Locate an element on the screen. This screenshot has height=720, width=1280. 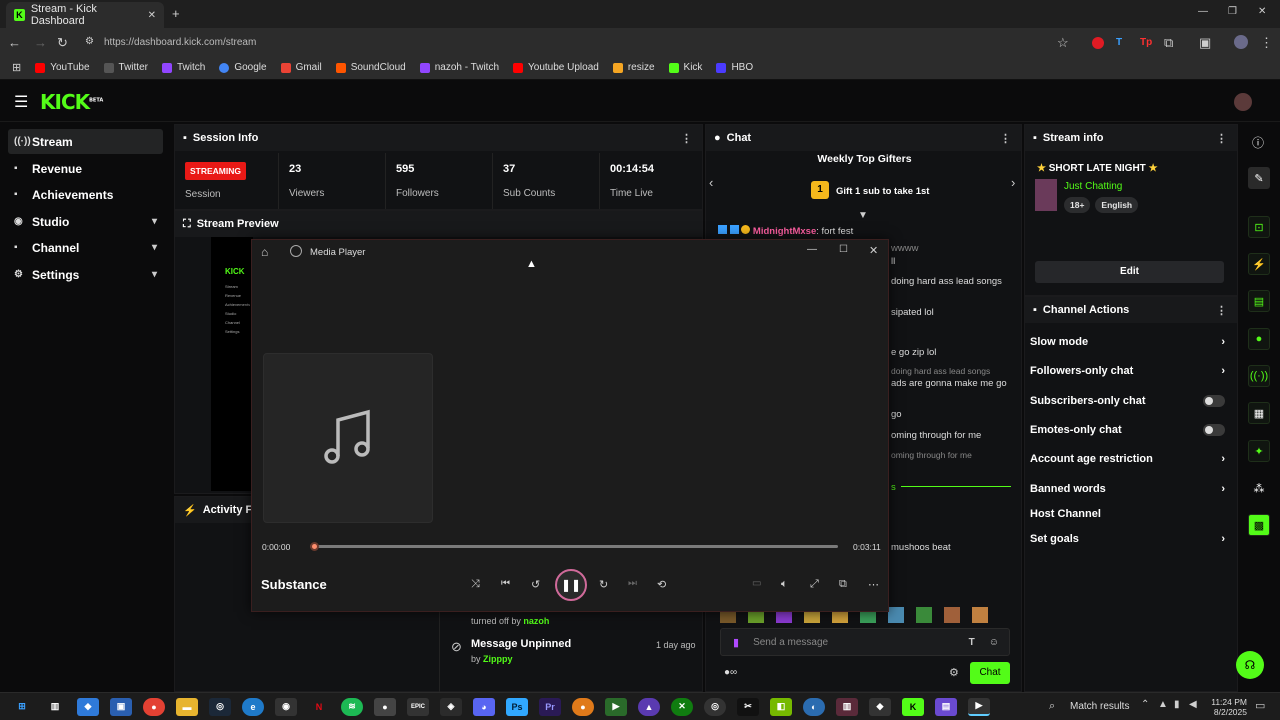
app-icon: ◆ is located at coordinates (880, 706).